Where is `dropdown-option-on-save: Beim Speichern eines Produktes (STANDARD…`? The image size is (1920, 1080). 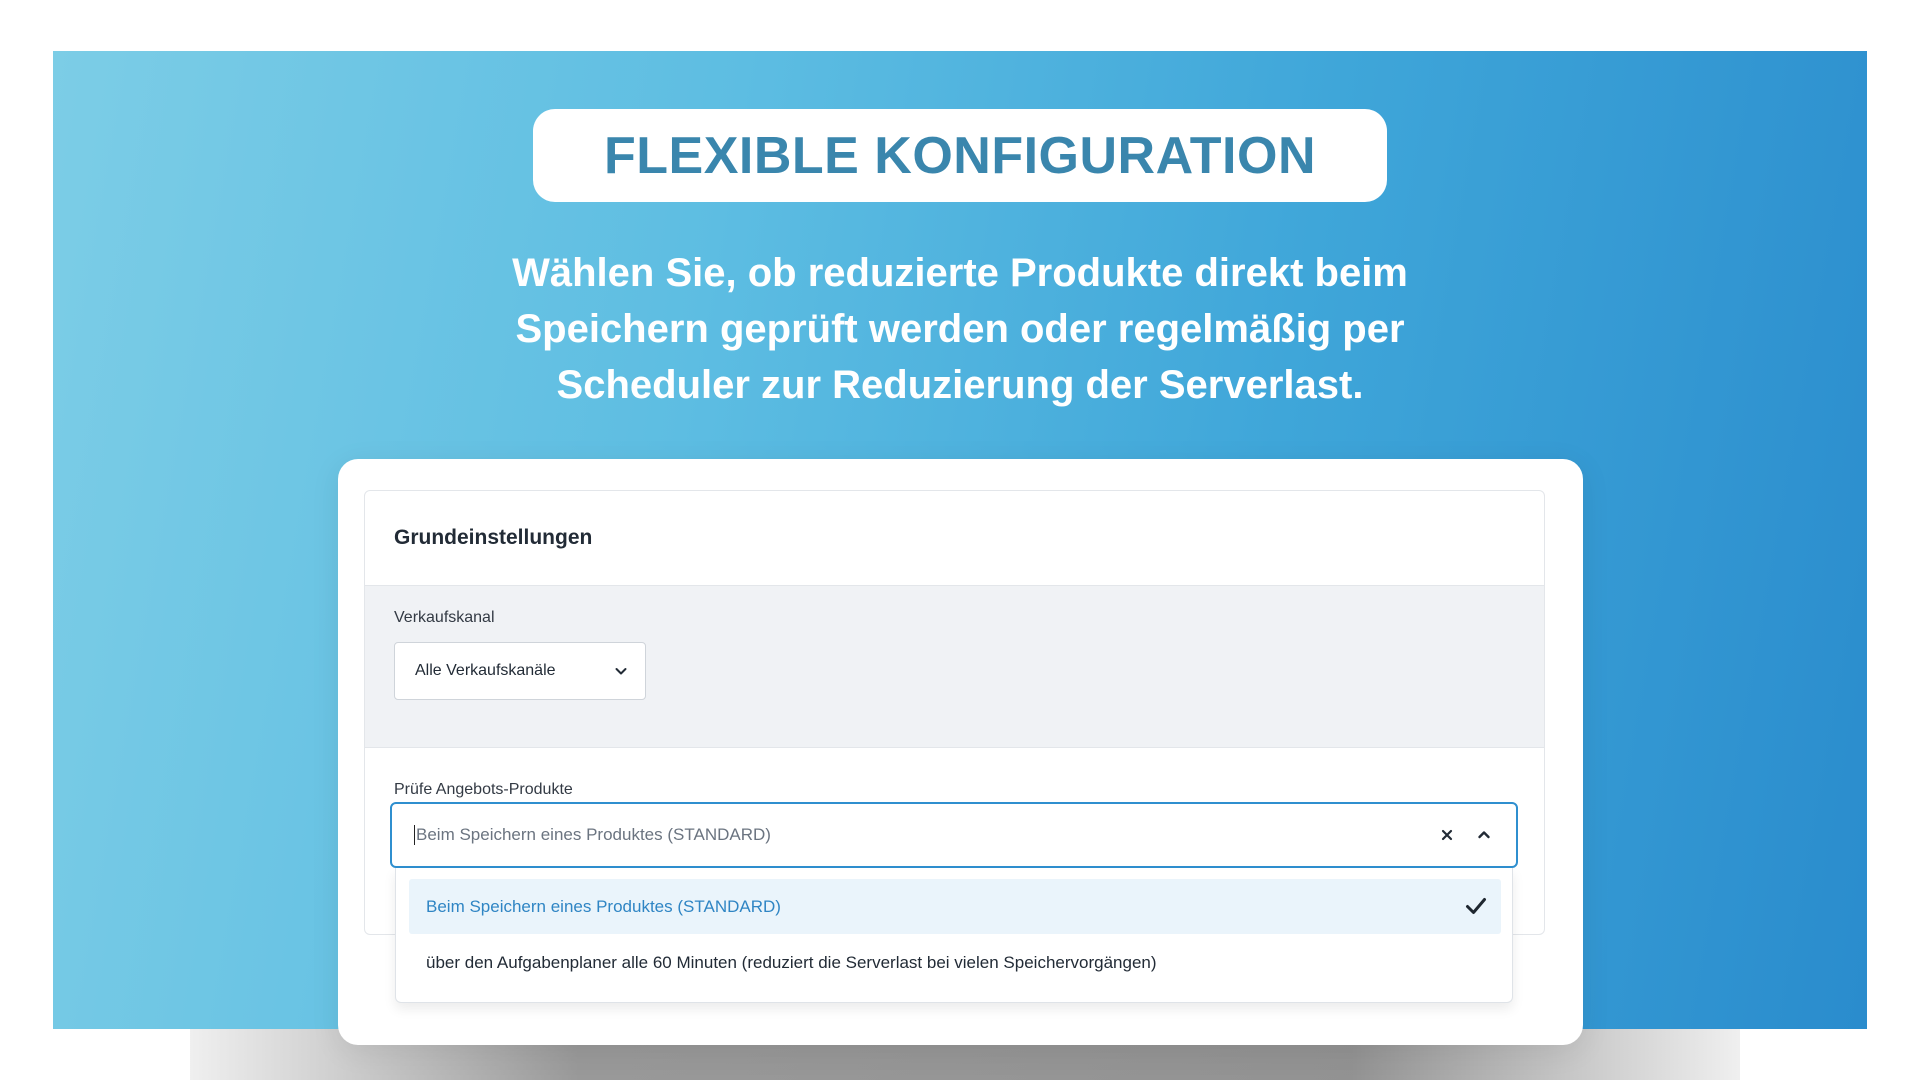 dropdown-option-on-save: Beim Speichern eines Produktes (STANDARD… is located at coordinates (955, 906).